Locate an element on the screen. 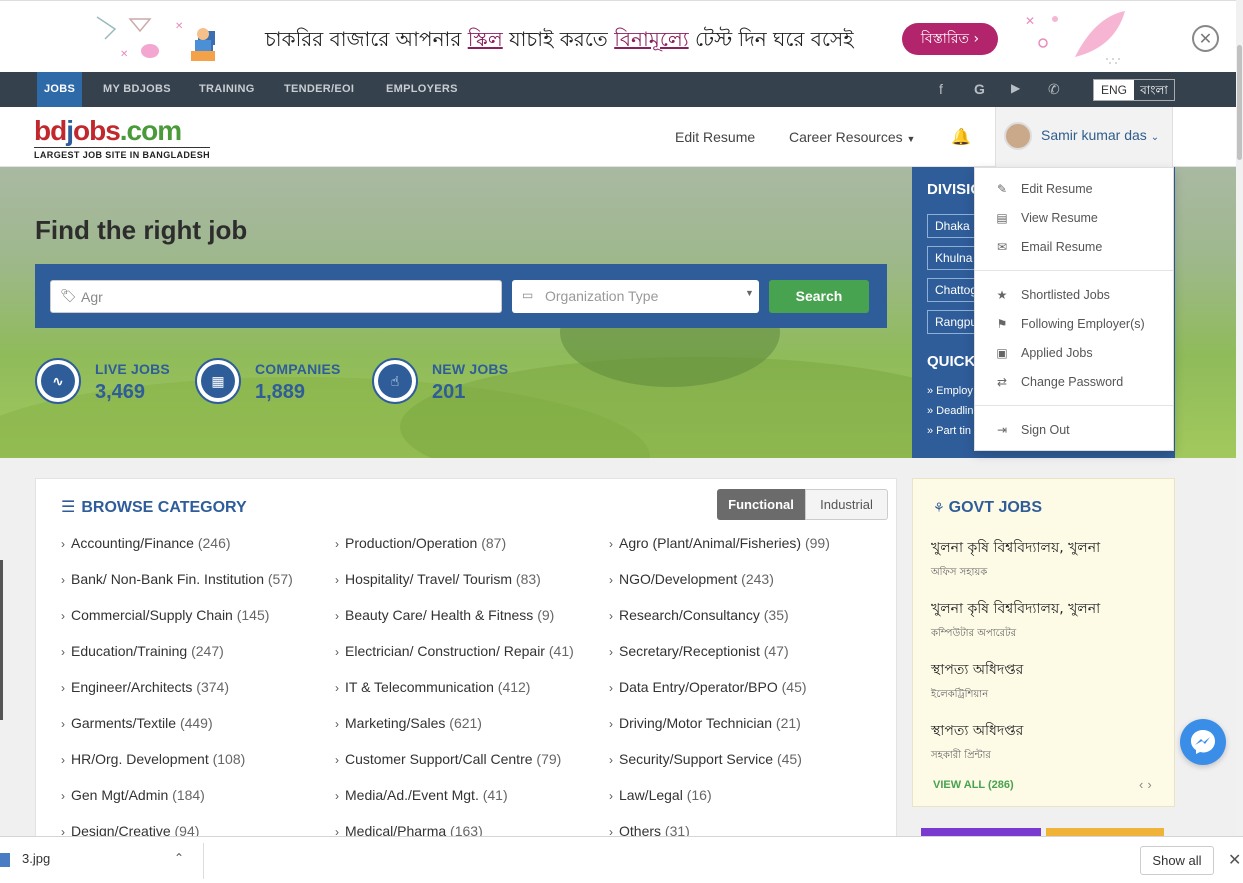  career-resources-menu: Career Resources ▼ is located at coordinates (852, 137).